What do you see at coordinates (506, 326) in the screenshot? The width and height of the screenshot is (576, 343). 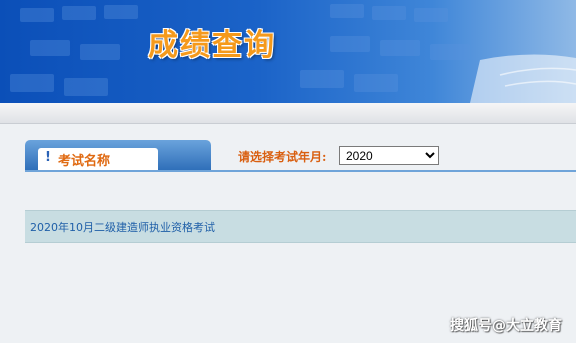 I see `watermark-text: 搜狐号@大立教育` at bounding box center [506, 326].